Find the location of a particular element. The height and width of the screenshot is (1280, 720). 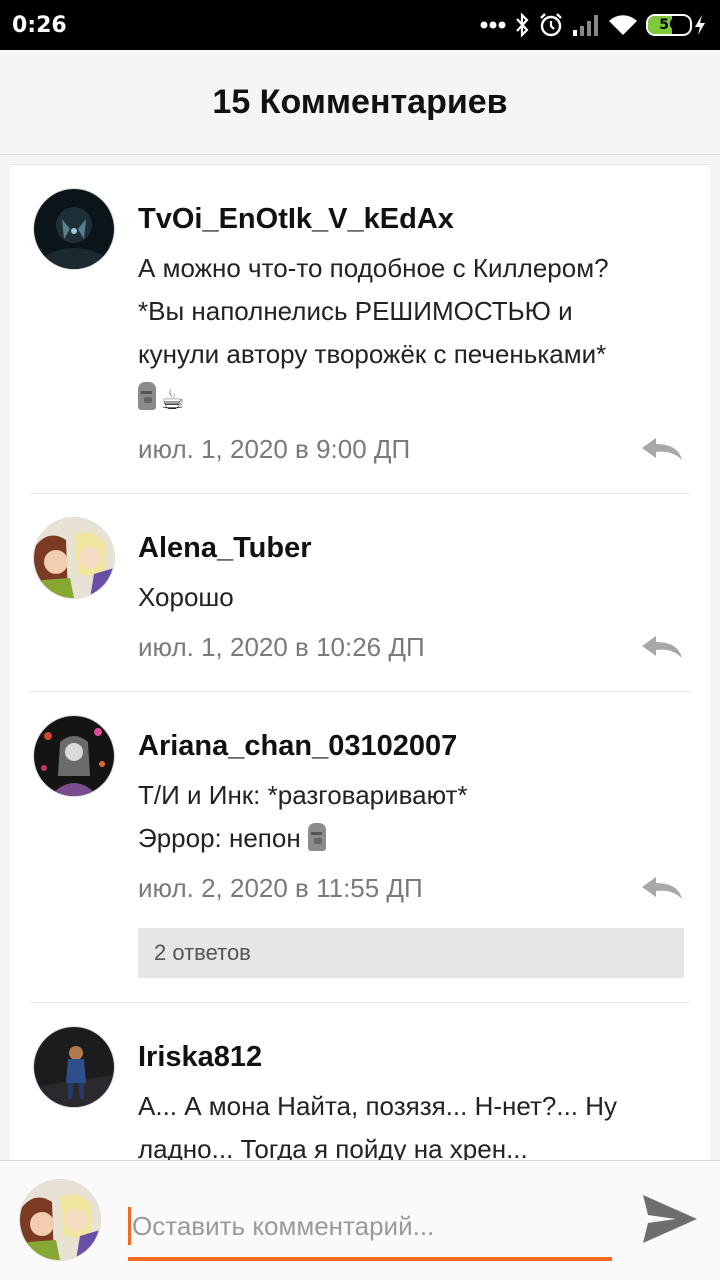

header: 15 Комментариев is located at coordinates (360, 102).